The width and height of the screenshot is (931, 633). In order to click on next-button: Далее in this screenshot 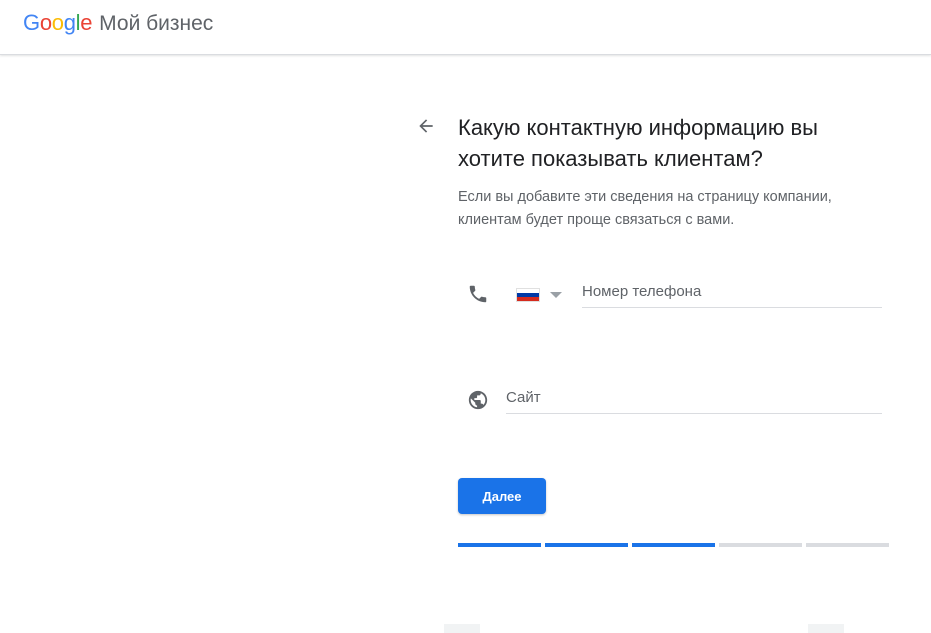, I will do `click(502, 496)`.